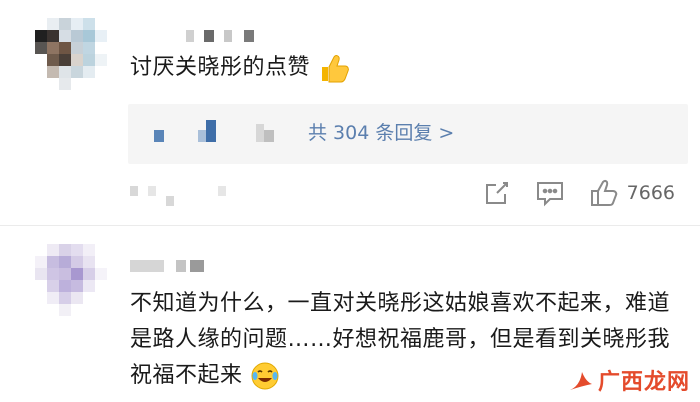  What do you see at coordinates (550, 193) in the screenshot?
I see `comment-icon` at bounding box center [550, 193].